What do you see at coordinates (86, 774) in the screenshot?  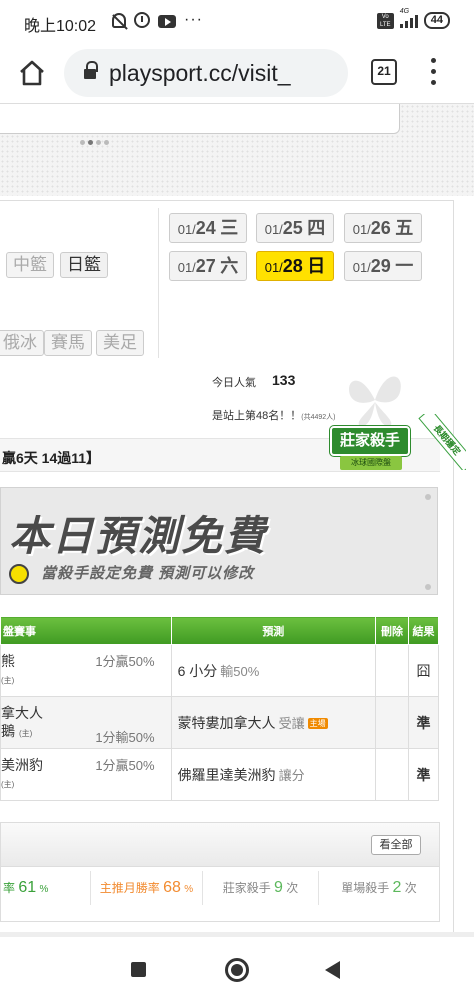 I see `event-cell: 美洲豹 (主) 1分贏50%` at bounding box center [86, 774].